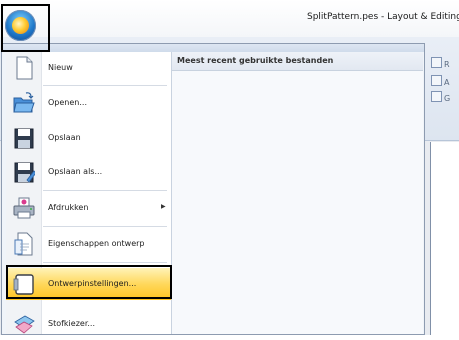 The width and height of the screenshot is (459, 340). I want to click on save-as-icon, so click(24, 172).